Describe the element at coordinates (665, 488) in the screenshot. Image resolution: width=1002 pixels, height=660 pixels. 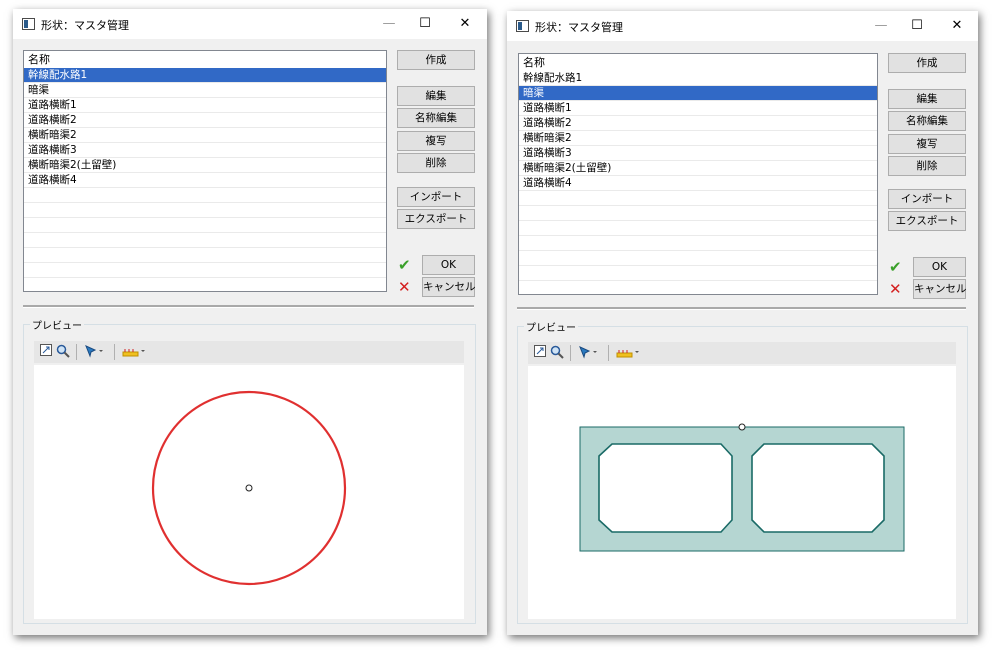
I see `culvert-cell-left` at that location.